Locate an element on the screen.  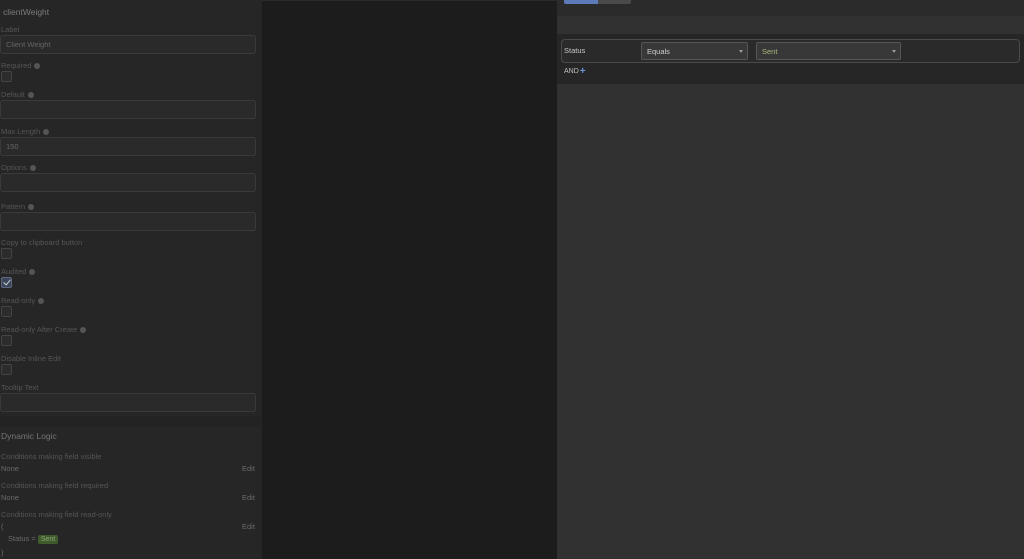
operator-select: Equals is located at coordinates (694, 51).